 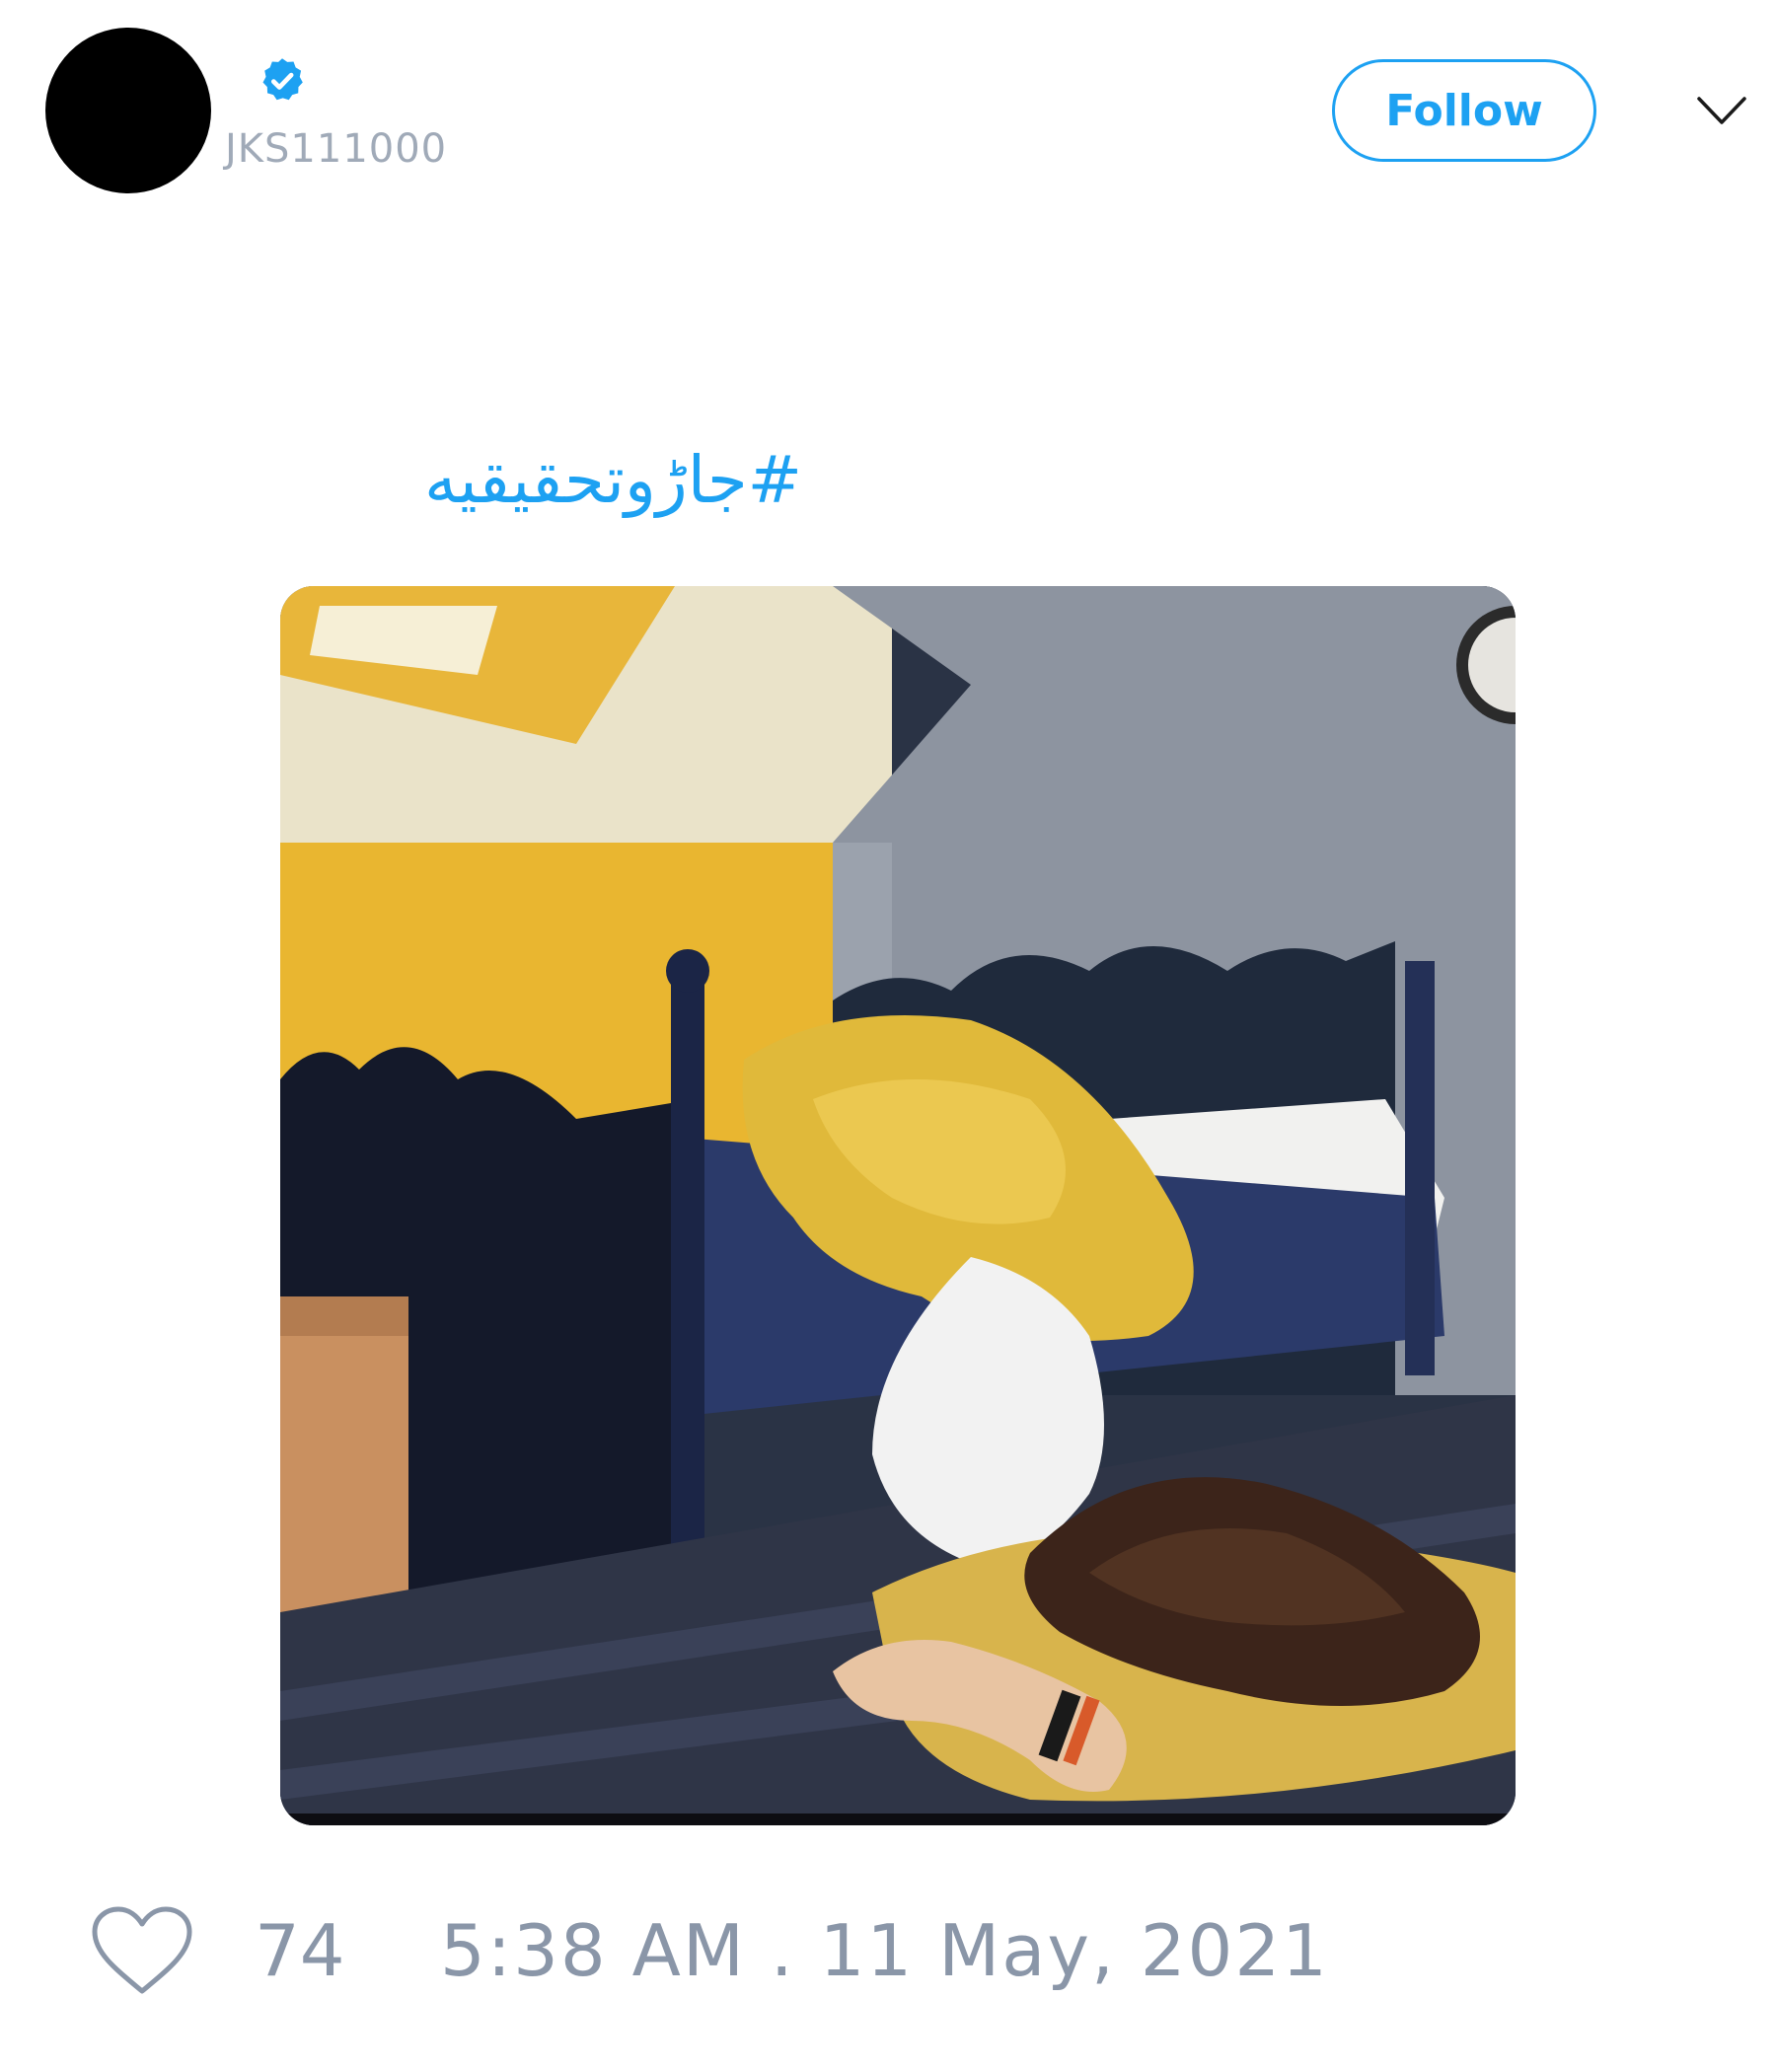 I want to click on avatar, so click(x=128, y=111).